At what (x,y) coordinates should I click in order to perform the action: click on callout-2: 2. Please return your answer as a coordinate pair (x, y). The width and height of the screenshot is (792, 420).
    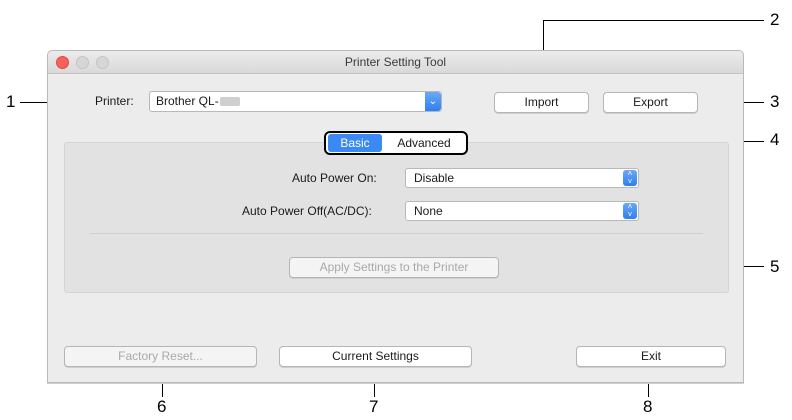
    Looking at the image, I should click on (775, 19).